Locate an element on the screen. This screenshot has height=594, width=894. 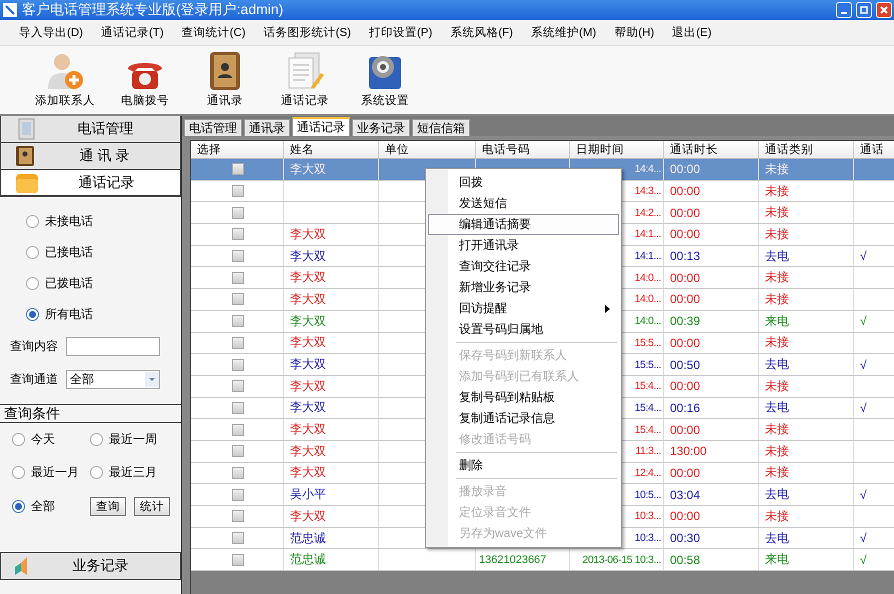
table-cell: 130:00 is located at coordinates (688, 451).